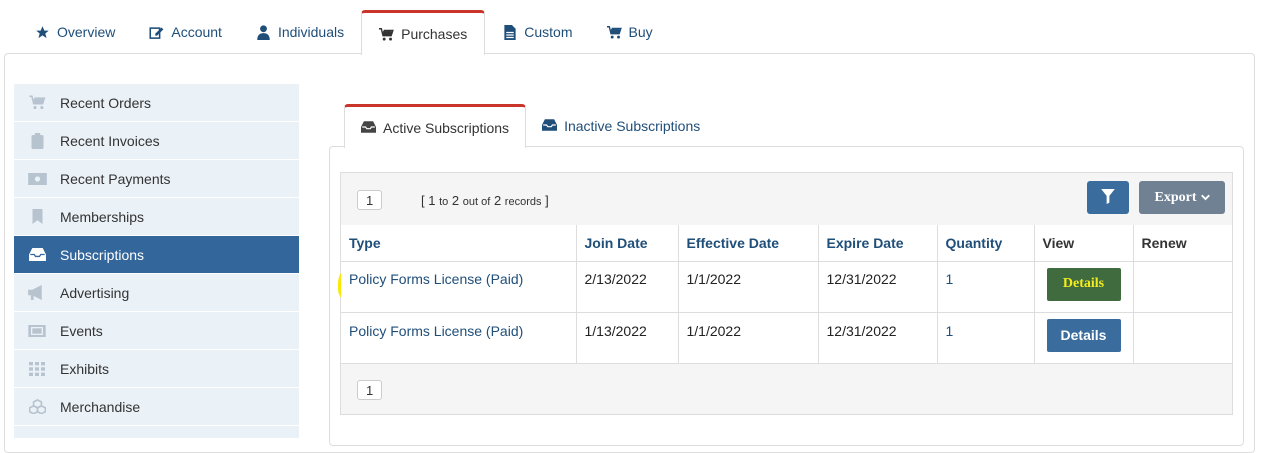 The height and width of the screenshot is (453, 1270). I want to click on tab-purchases: Purchases, so click(423, 32).